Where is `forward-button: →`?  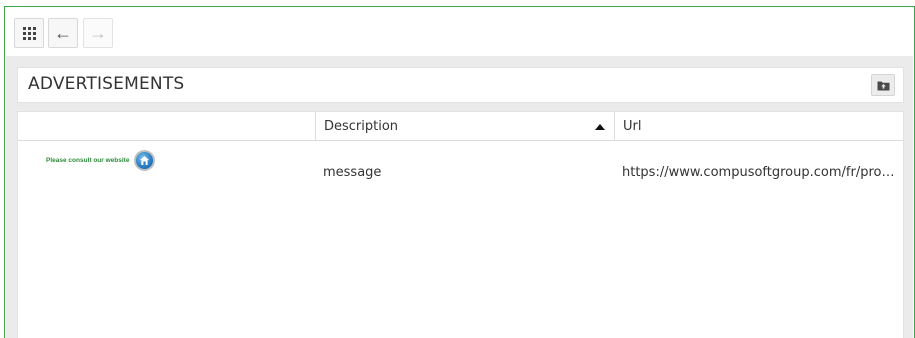 forward-button: → is located at coordinates (98, 33).